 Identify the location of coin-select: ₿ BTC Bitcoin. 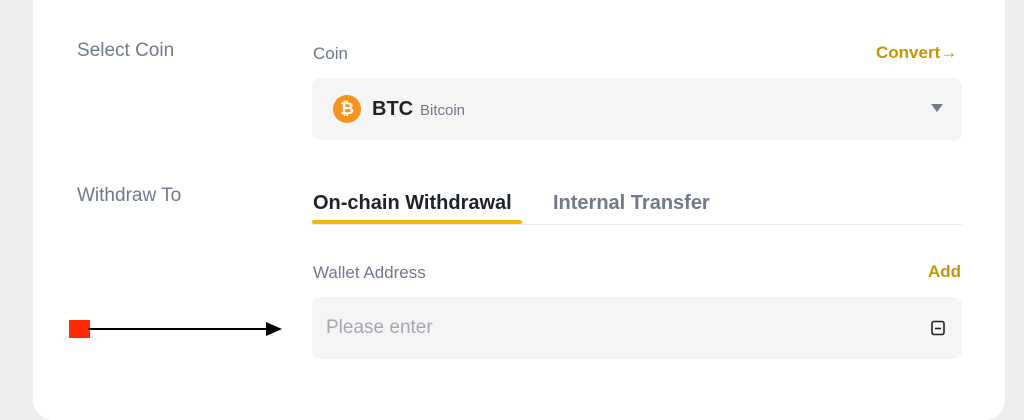
(637, 109).